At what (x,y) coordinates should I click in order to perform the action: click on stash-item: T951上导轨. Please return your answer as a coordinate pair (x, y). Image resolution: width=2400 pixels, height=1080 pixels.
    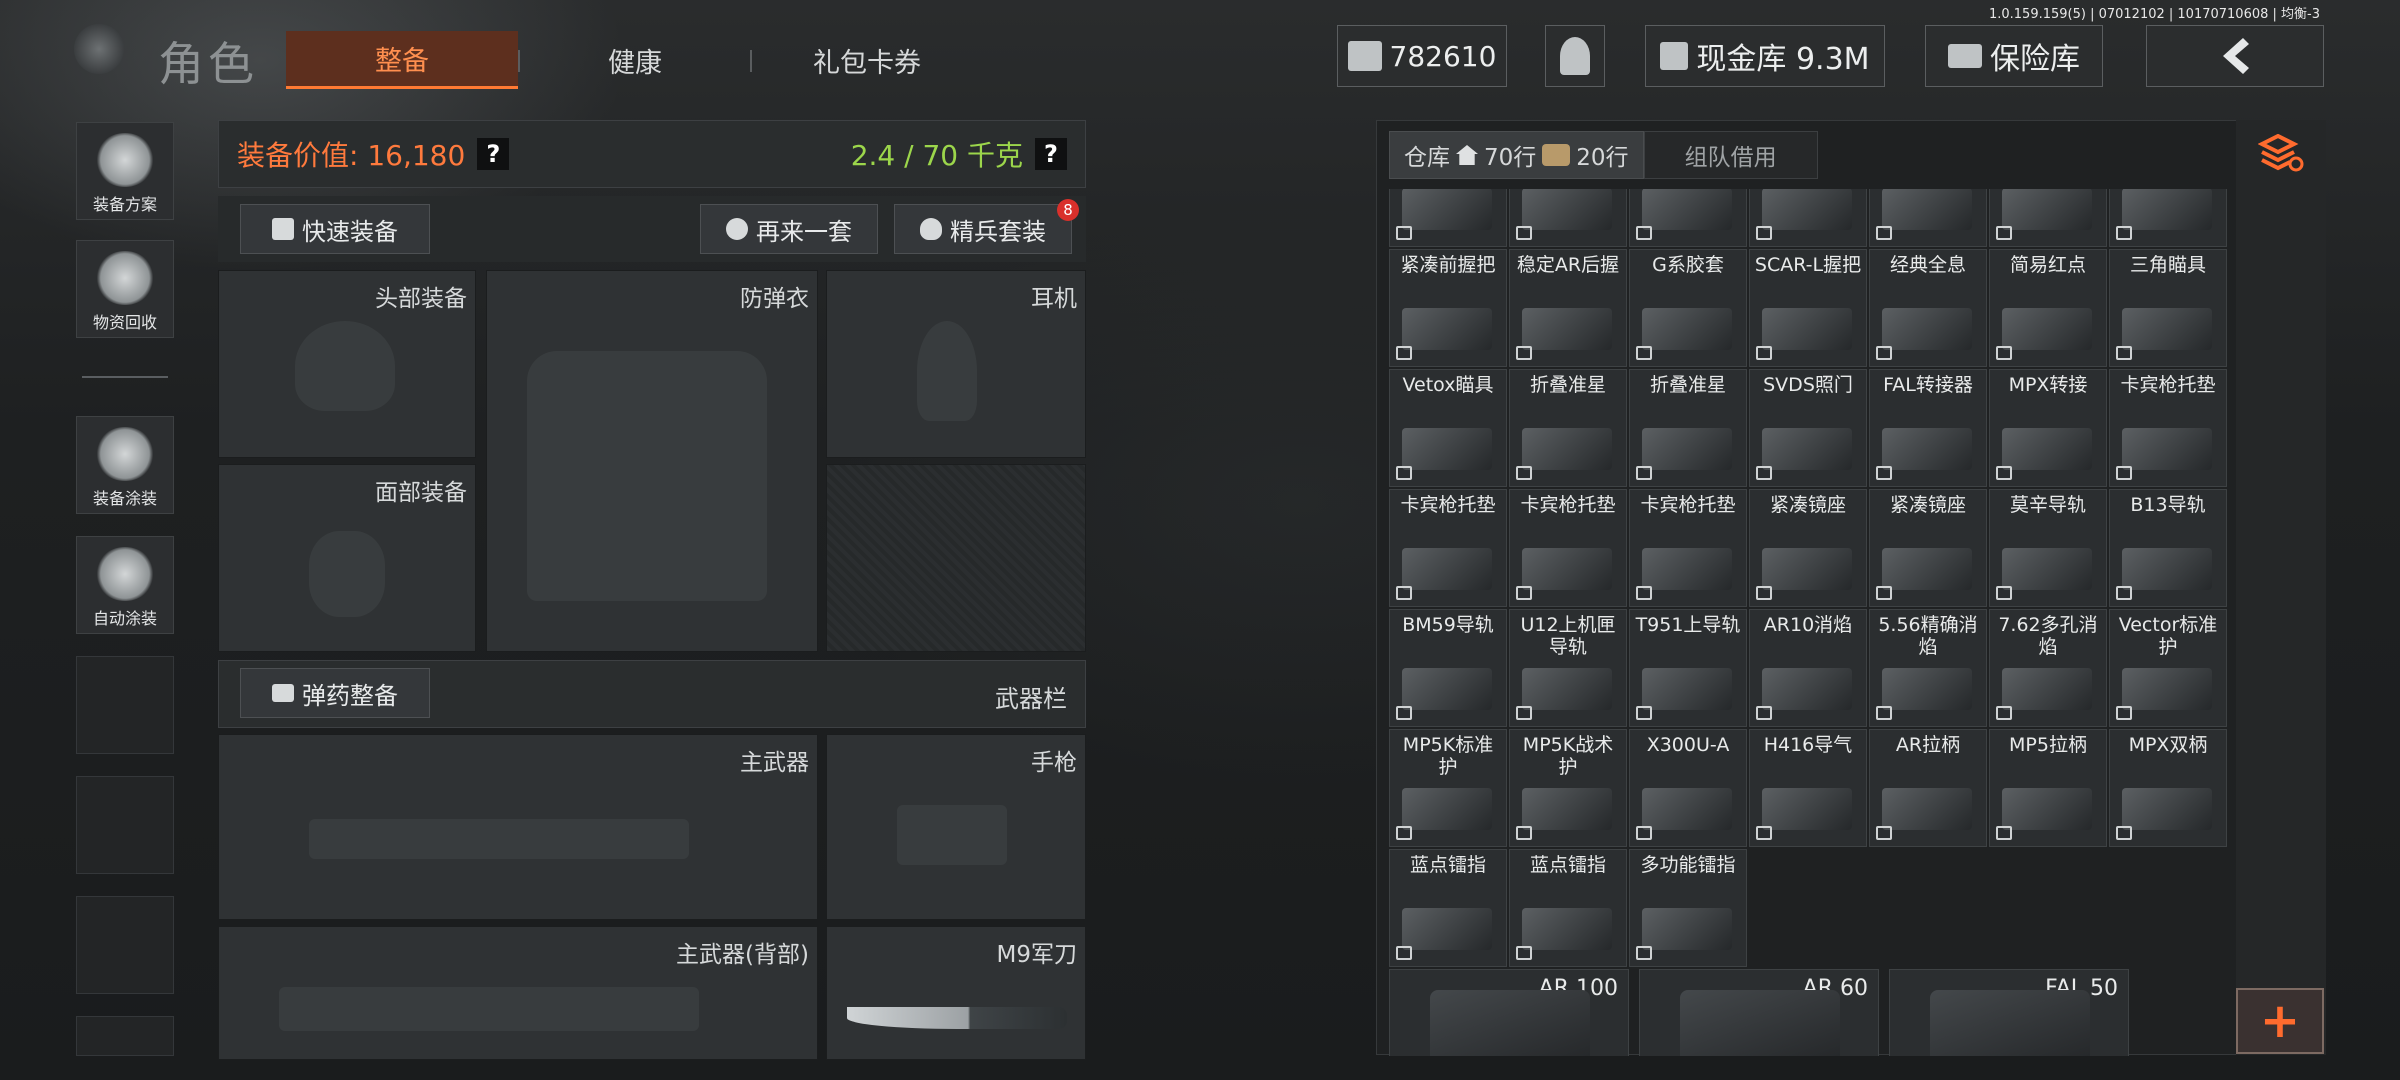
    Looking at the image, I should click on (1688, 668).